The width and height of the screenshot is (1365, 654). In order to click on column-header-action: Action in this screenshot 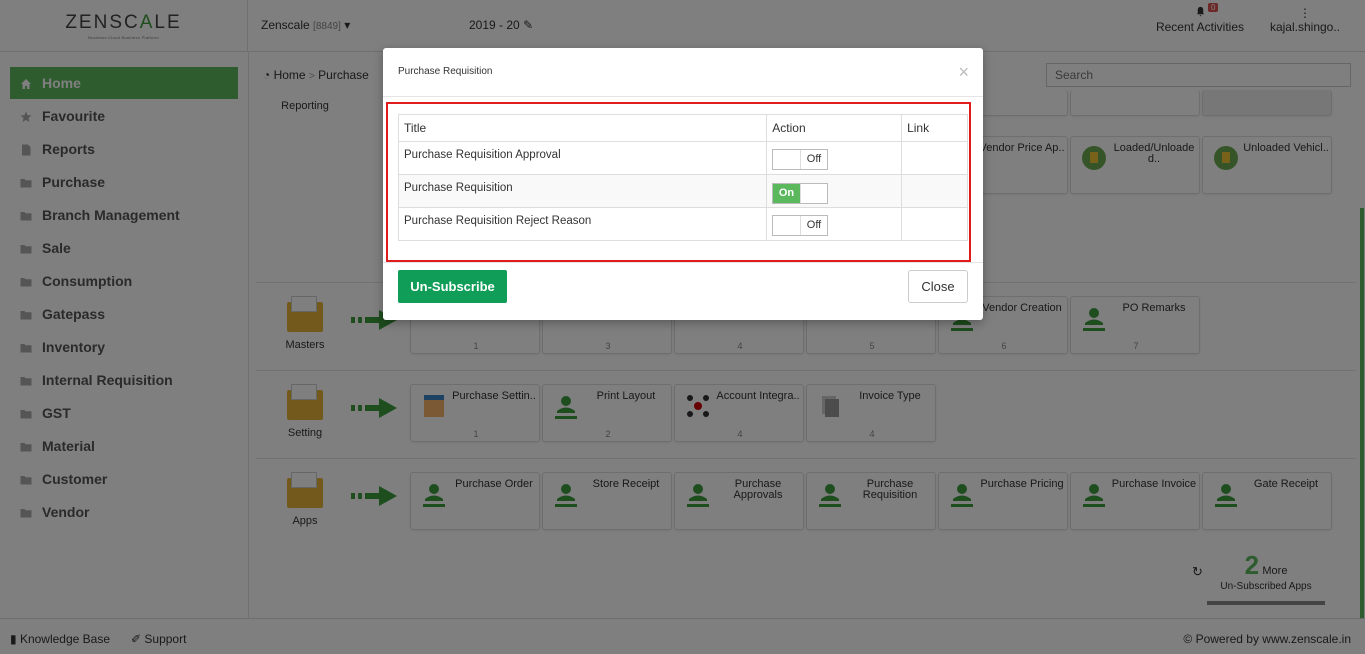, I will do `click(834, 128)`.